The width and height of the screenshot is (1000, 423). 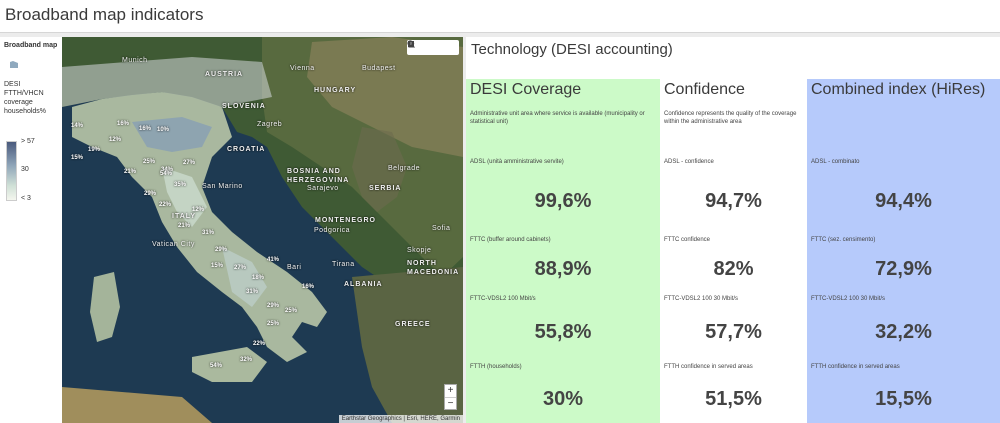 What do you see at coordinates (184, 216) in the screenshot?
I see `map-label-italy: ITALY` at bounding box center [184, 216].